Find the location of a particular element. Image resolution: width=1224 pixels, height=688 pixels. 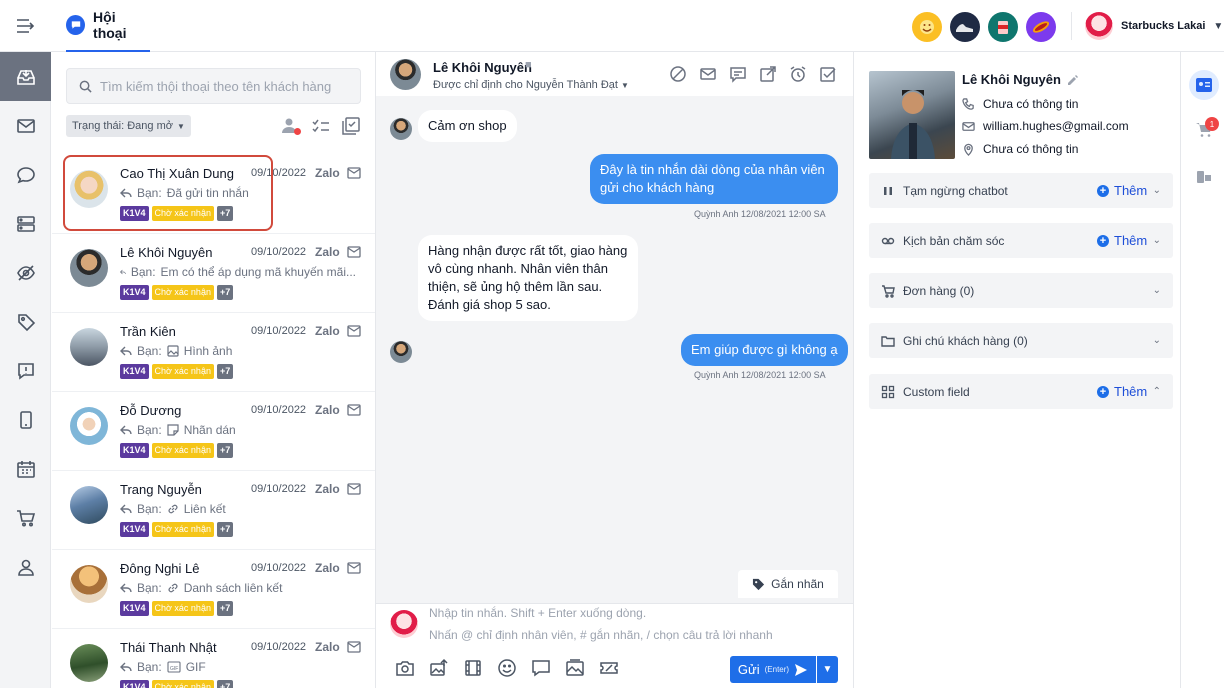

nav-mobile-icon is located at coordinates (25, 419).